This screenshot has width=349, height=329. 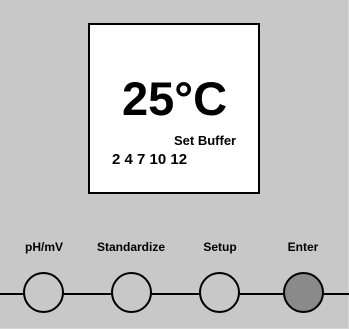 What do you see at coordinates (303, 292) in the screenshot?
I see `enter-button` at bounding box center [303, 292].